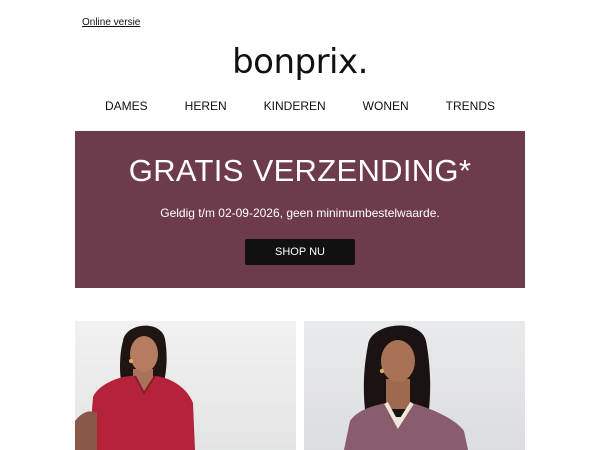 This screenshot has width=600, height=450. Describe the element at coordinates (295, 106) in the screenshot. I see `nav-item-kinderen: KINDEREN` at that location.